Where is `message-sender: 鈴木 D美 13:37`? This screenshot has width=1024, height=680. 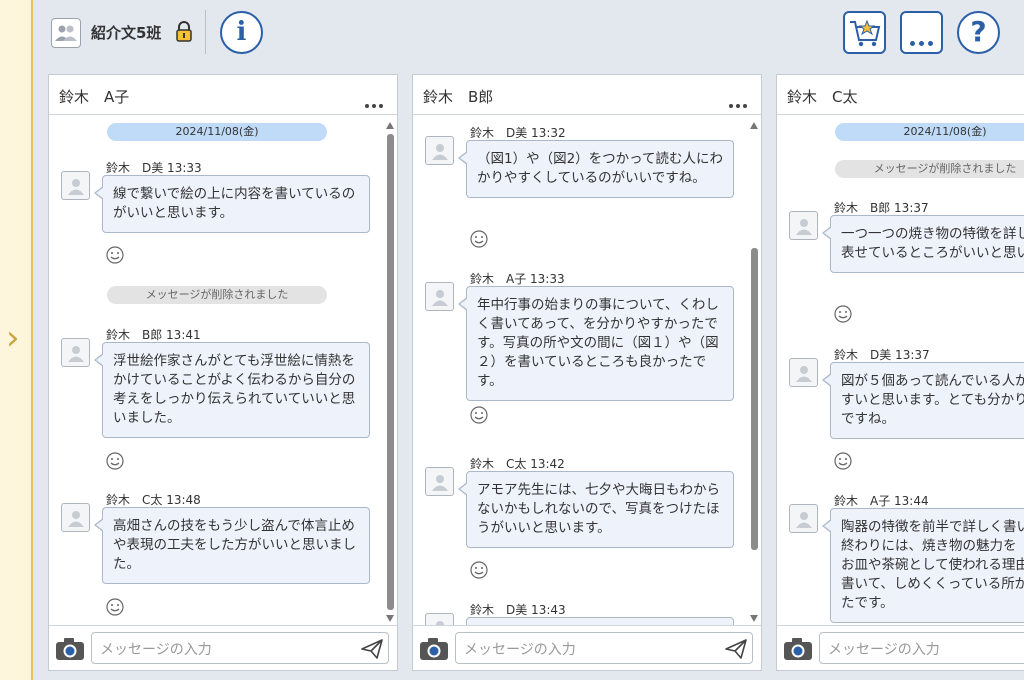
message-sender: 鈴木 D美 13:37 is located at coordinates (882, 355).